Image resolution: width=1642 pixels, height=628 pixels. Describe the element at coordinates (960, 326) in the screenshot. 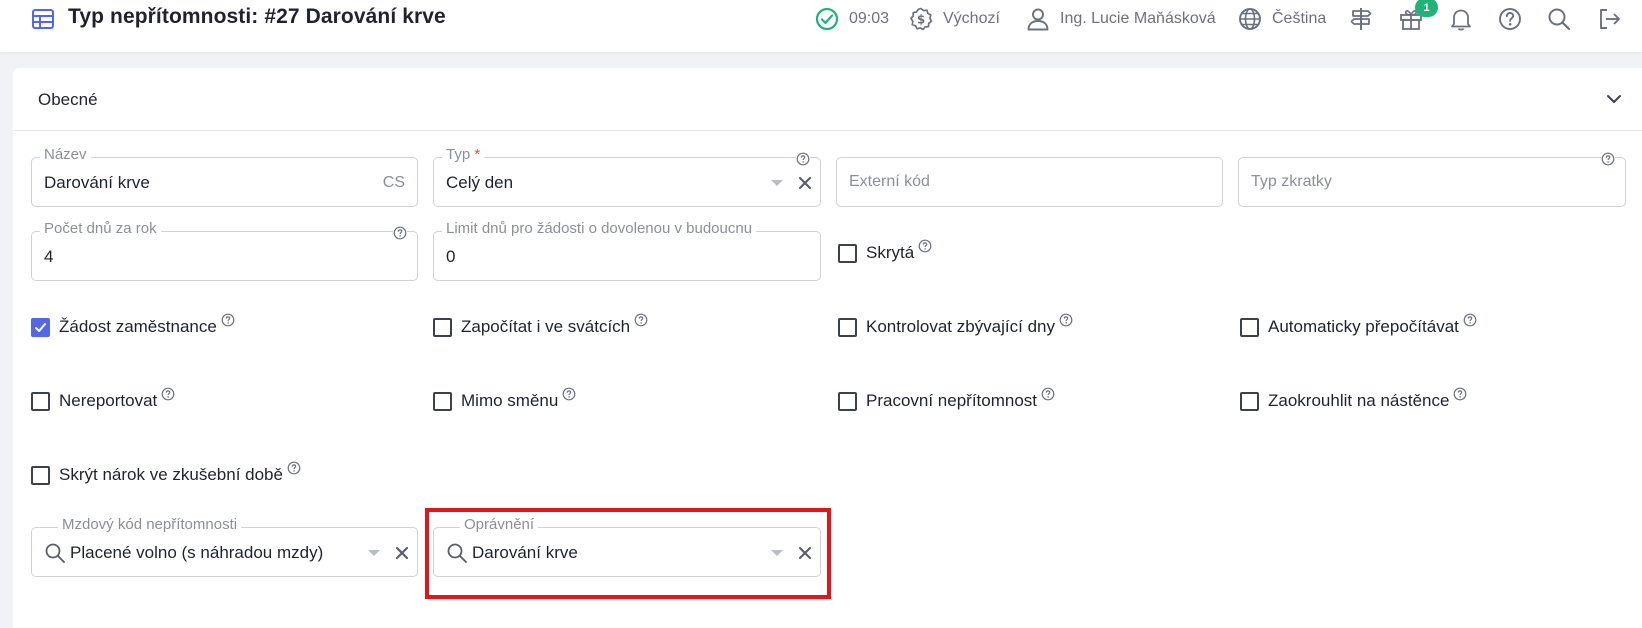

I see `check-remaining-days-label: Kontrolovat zbývající dny` at that location.